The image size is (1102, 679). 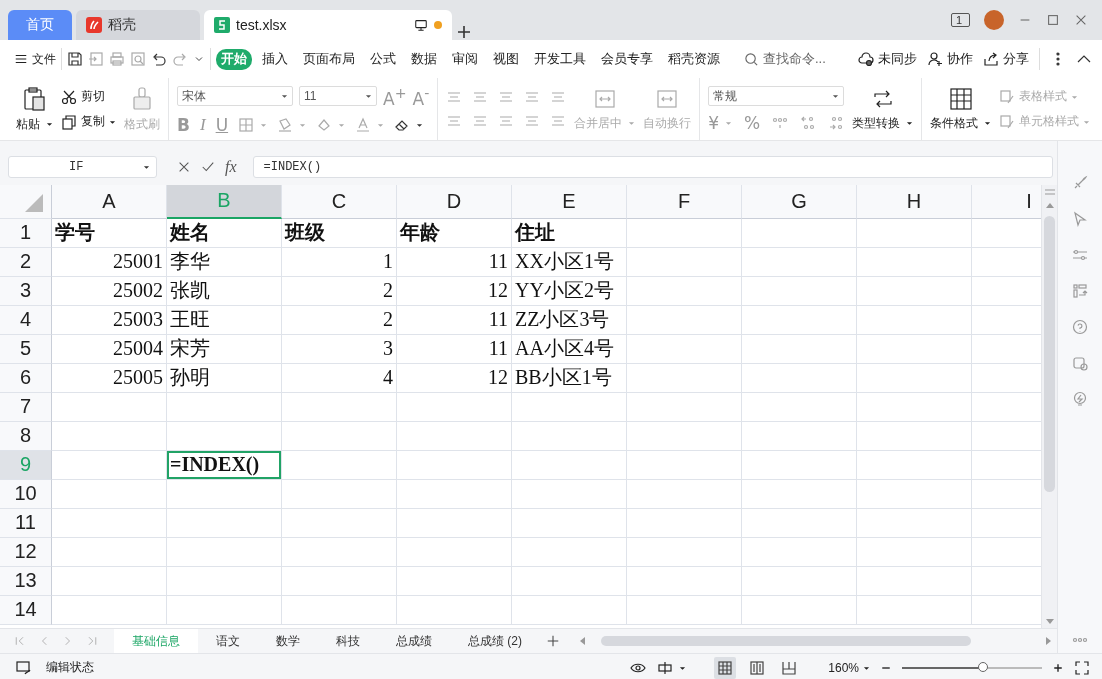 What do you see at coordinates (652, 166) in the screenshot?
I see `formula-field: =INDEX()` at bounding box center [652, 166].